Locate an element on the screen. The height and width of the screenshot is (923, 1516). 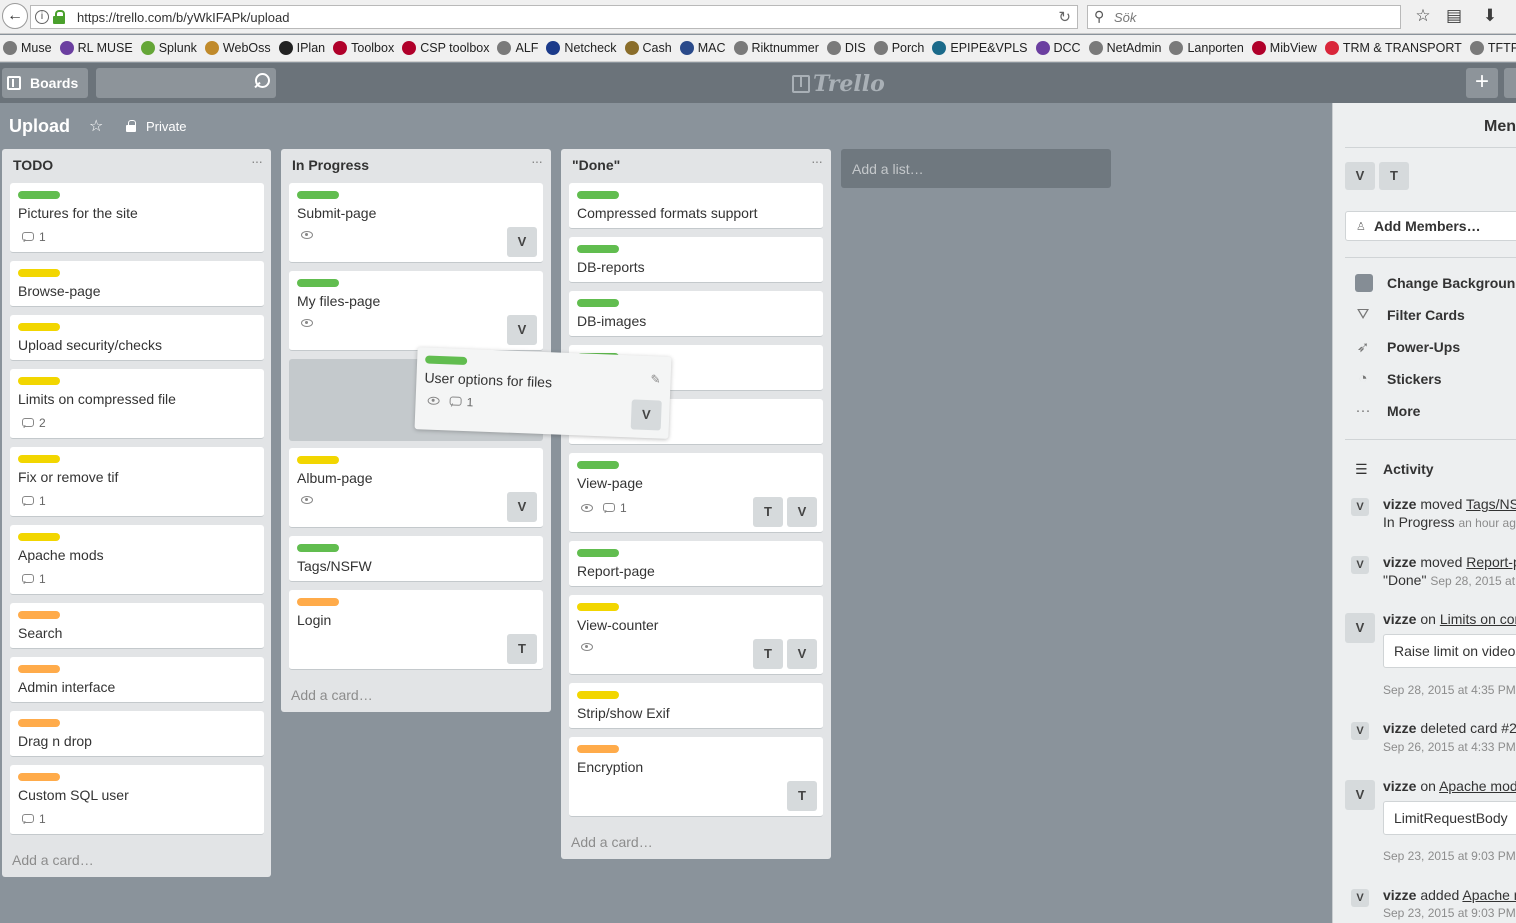
list-title: In Progress is located at coordinates (330, 165).